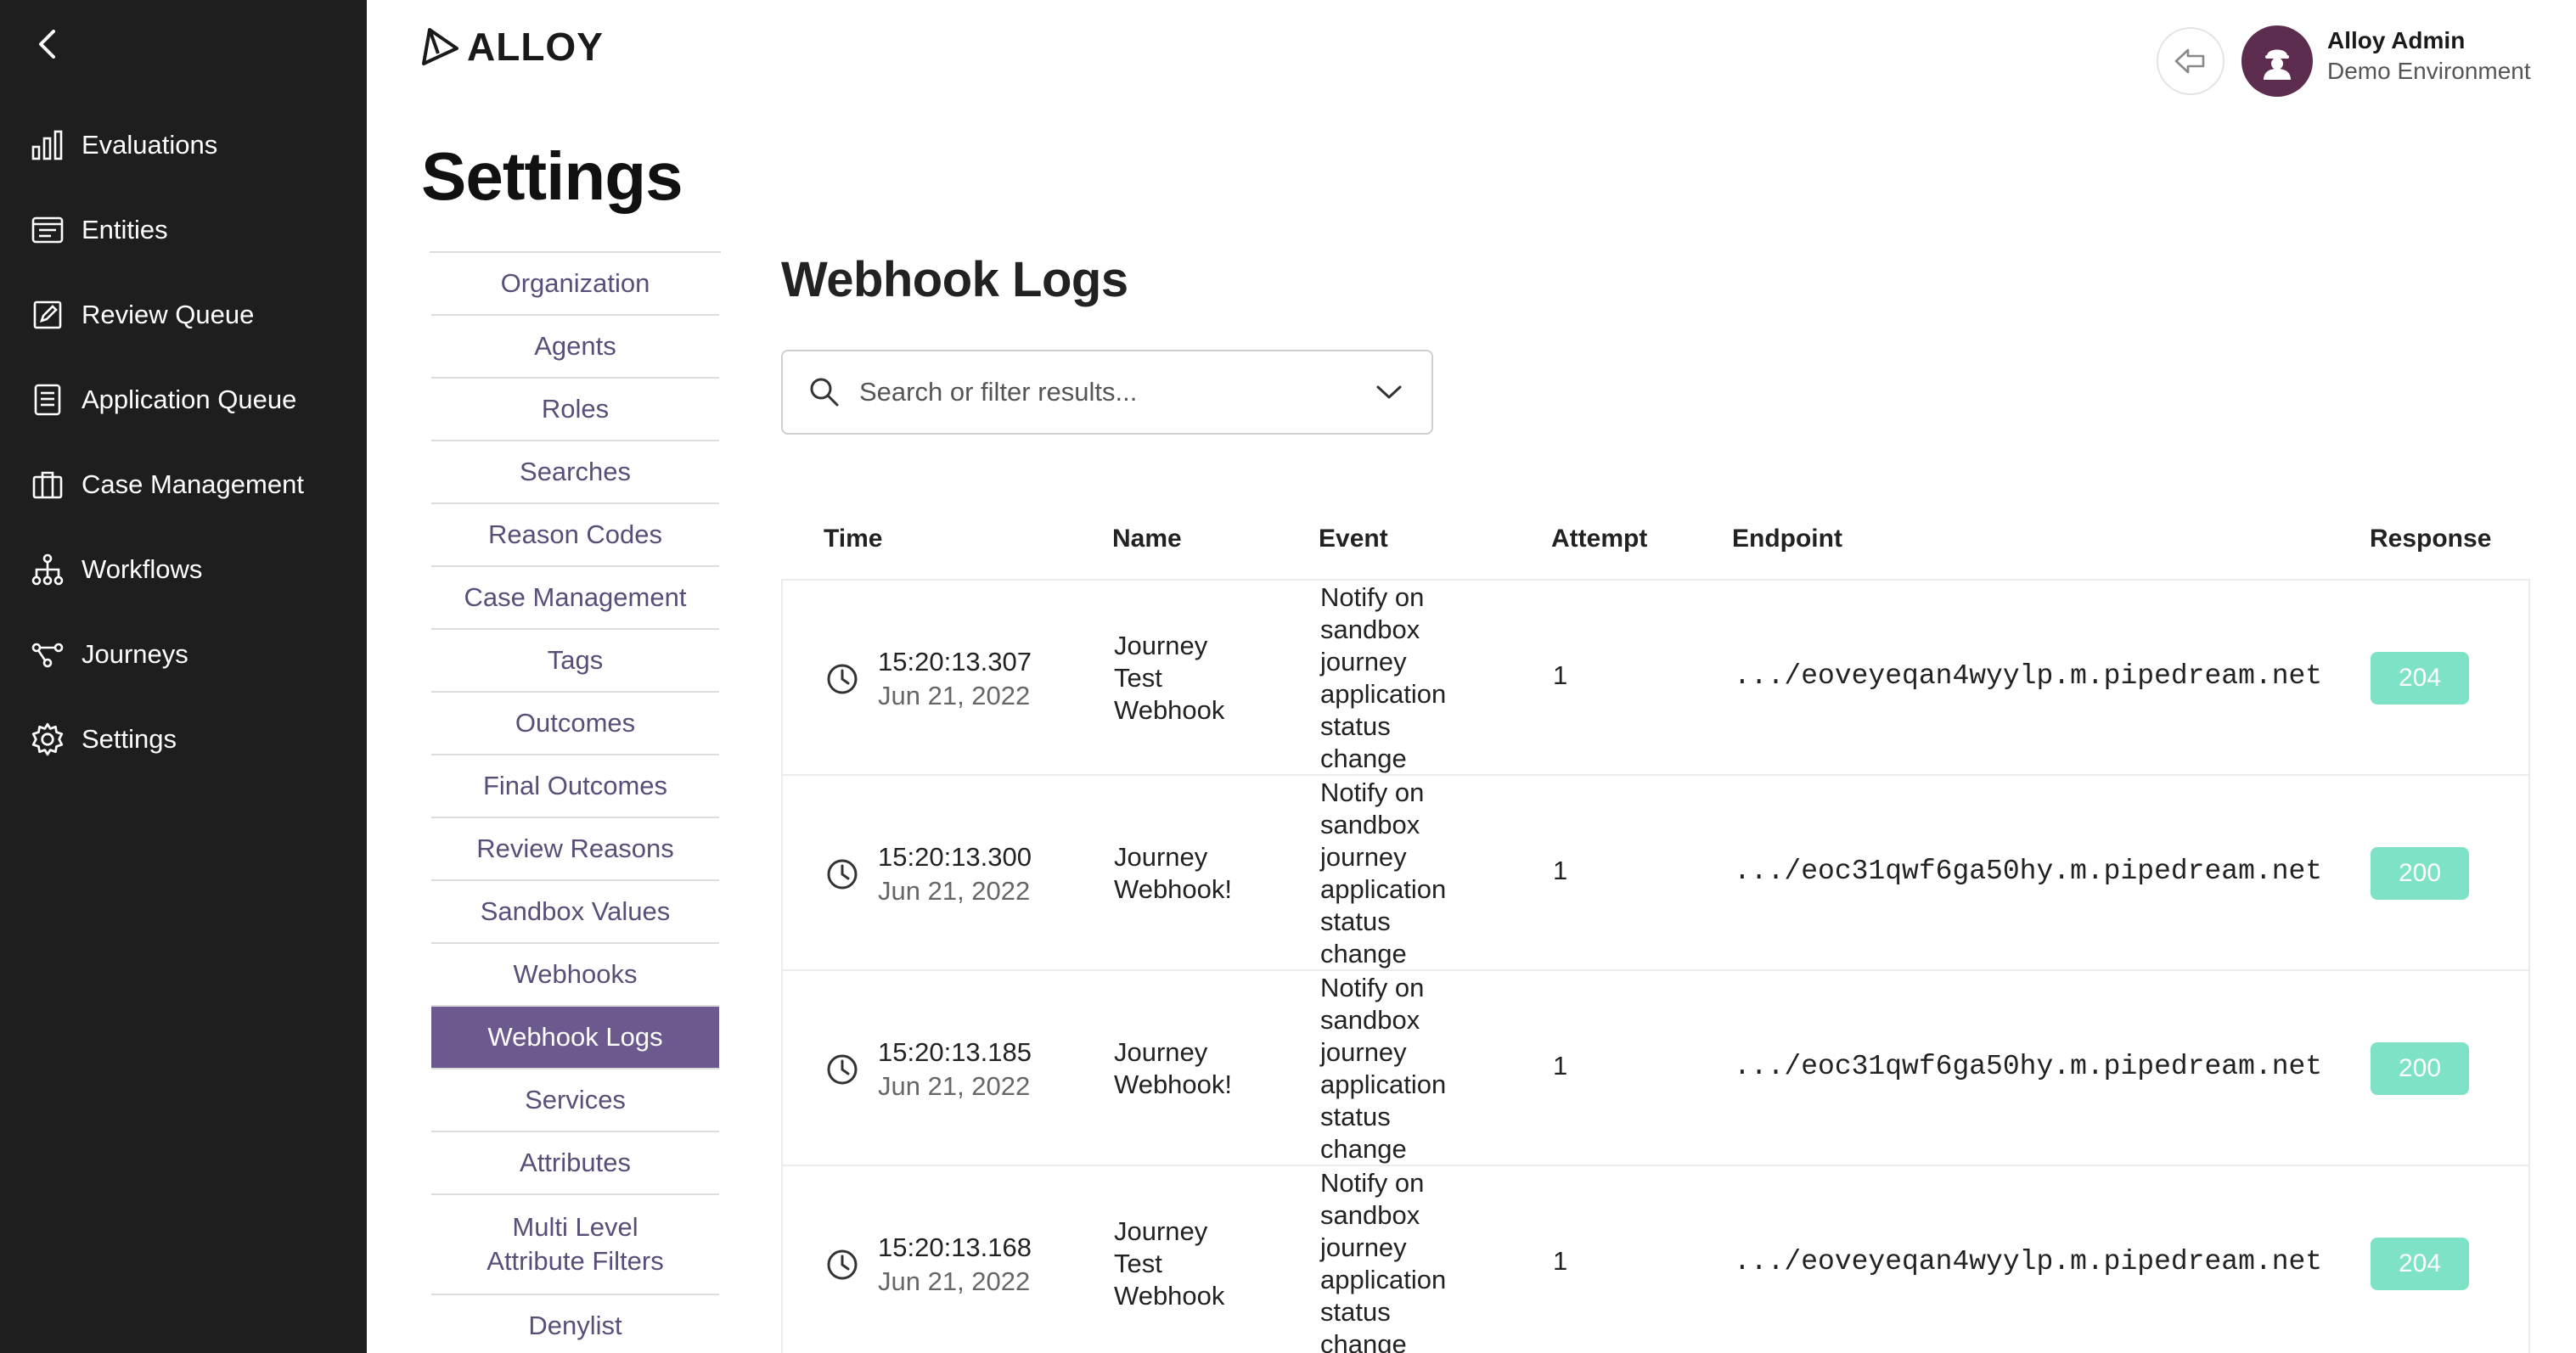  Describe the element at coordinates (575, 662) in the screenshot. I see `settings-menu-item-tags: Tags` at that location.